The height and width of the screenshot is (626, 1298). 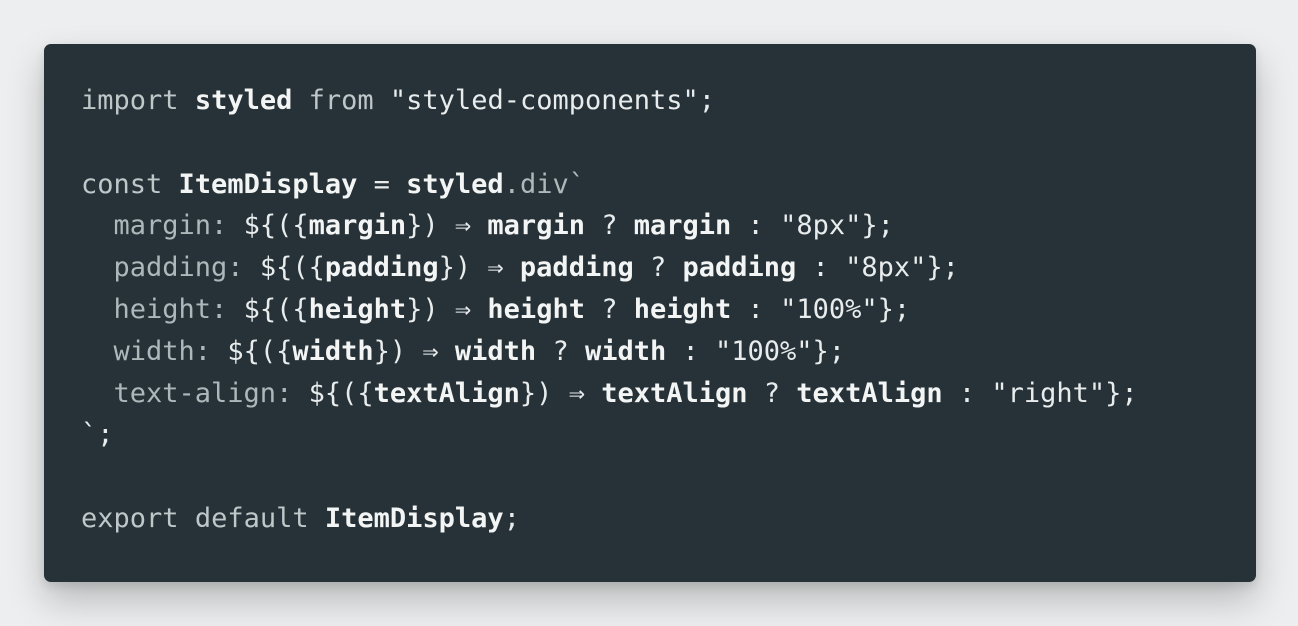 What do you see at coordinates (130, 518) in the screenshot?
I see `code-token: export` at bounding box center [130, 518].